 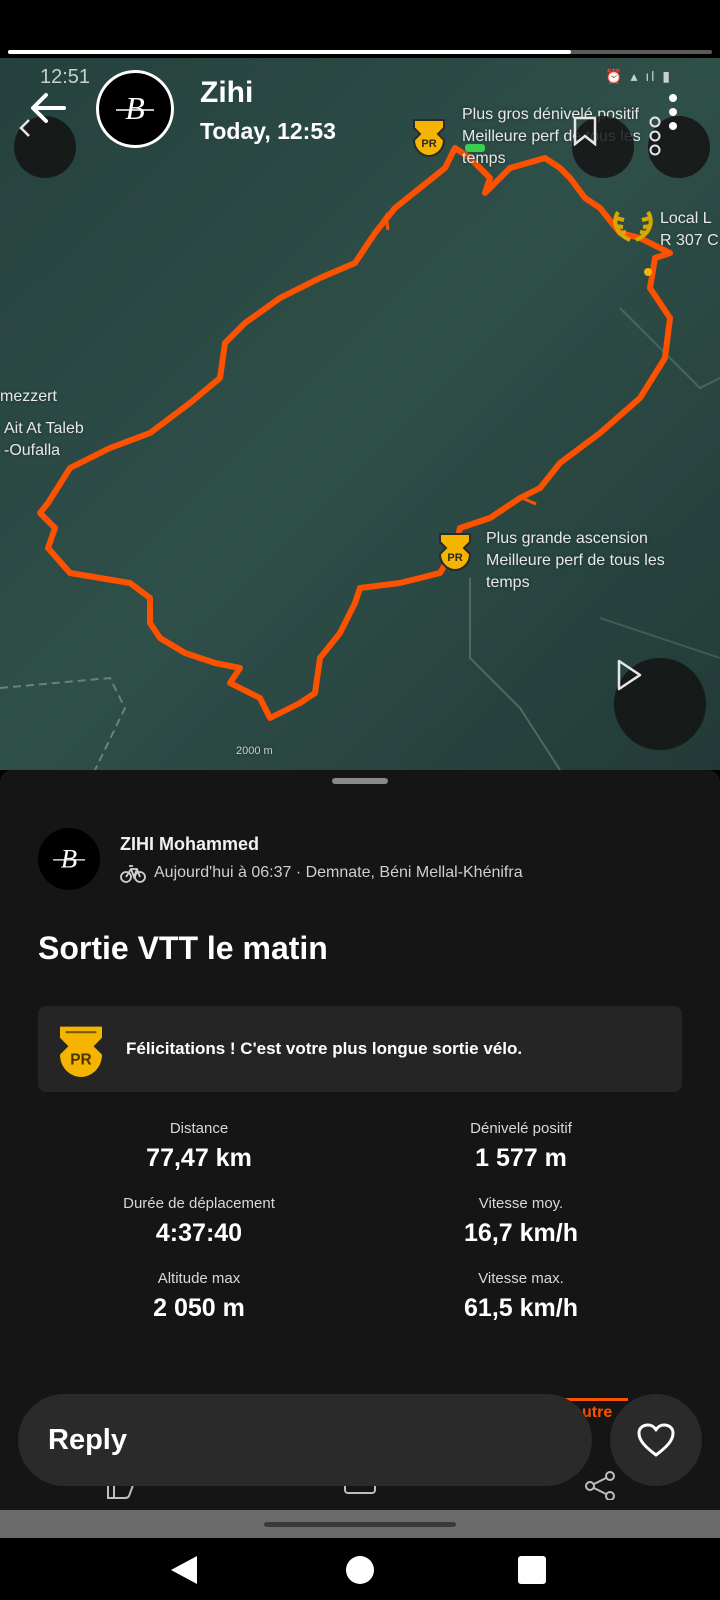 I want to click on heart-icon, so click(x=656, y=1440).